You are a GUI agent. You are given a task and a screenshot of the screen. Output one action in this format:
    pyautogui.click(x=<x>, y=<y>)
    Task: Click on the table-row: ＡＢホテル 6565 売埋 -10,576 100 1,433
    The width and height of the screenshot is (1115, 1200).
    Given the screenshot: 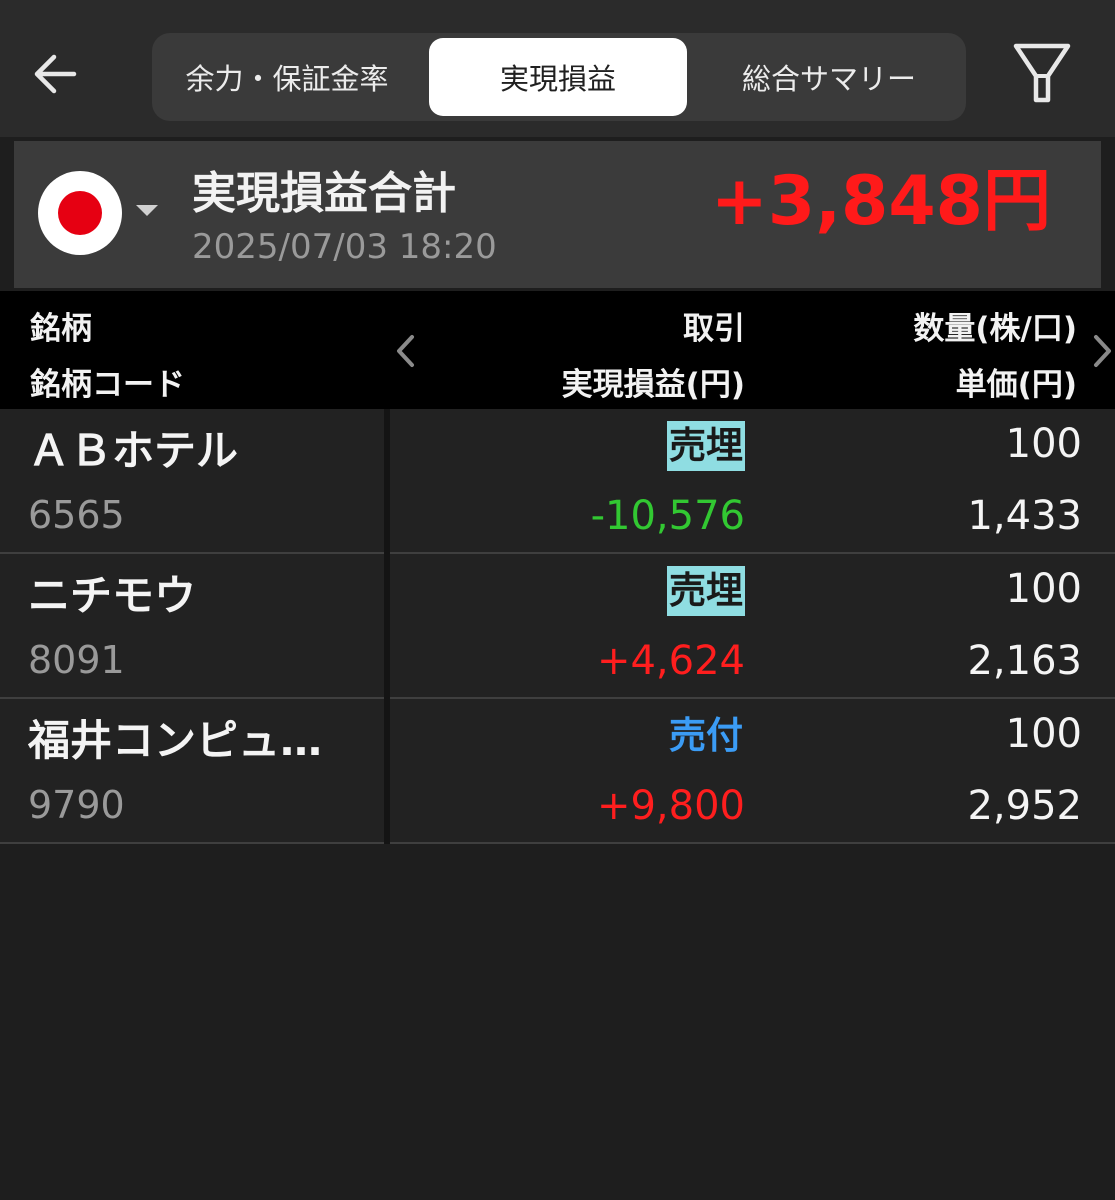 What is the action you would take?
    pyautogui.click(x=557, y=481)
    